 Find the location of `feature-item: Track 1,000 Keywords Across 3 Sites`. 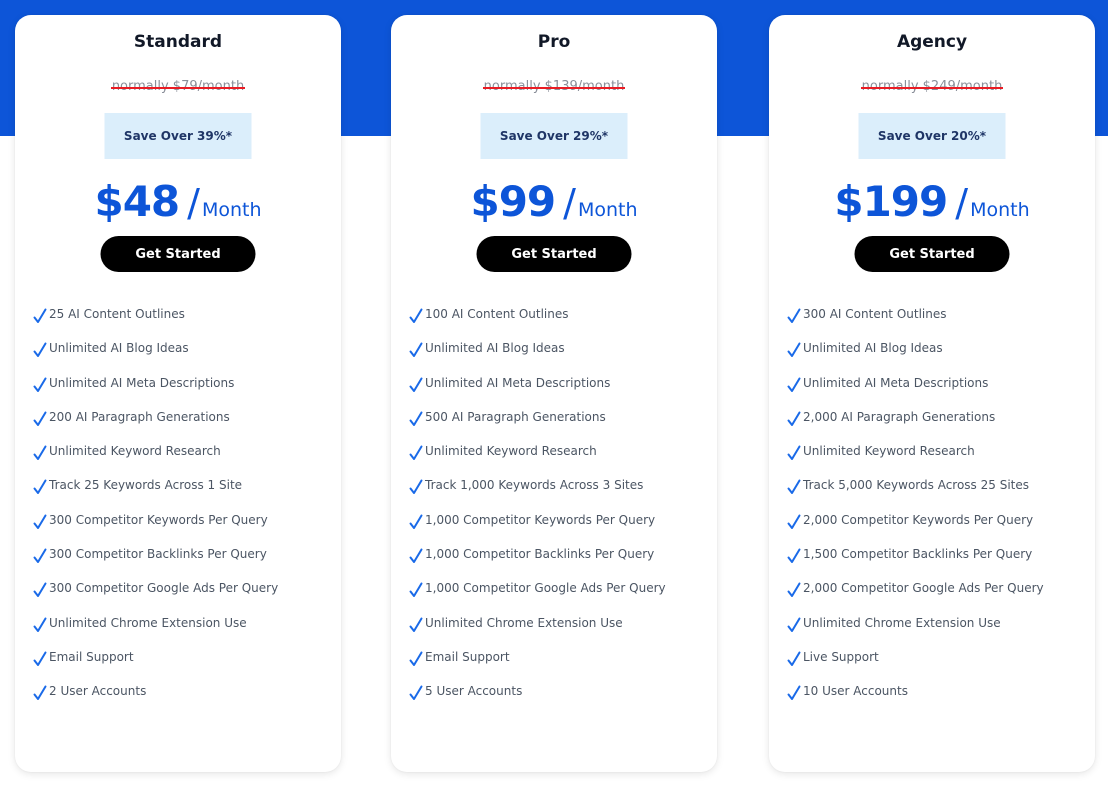

feature-item: Track 1,000 Keywords Across 3 Sites is located at coordinates (537, 495).